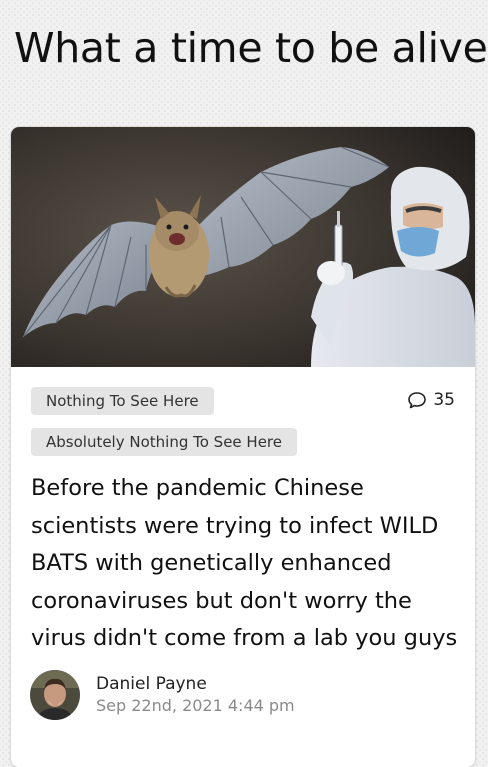 This screenshot has height=767, width=488. Describe the element at coordinates (444, 400) in the screenshot. I see `comment-count: 35` at that location.